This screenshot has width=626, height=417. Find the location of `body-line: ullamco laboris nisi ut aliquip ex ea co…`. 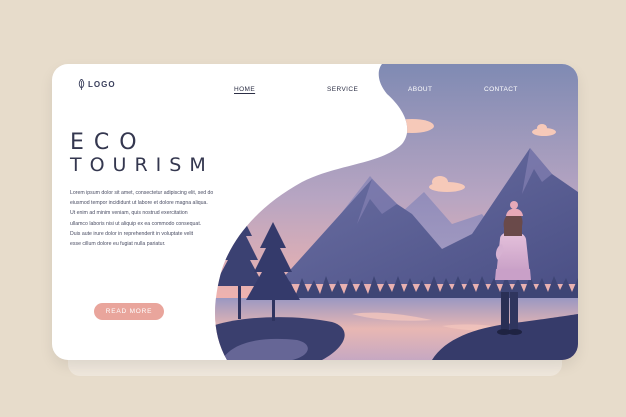

body-line: ullamco laboris nisi ut aliquip ex ea co… is located at coordinates (136, 223).